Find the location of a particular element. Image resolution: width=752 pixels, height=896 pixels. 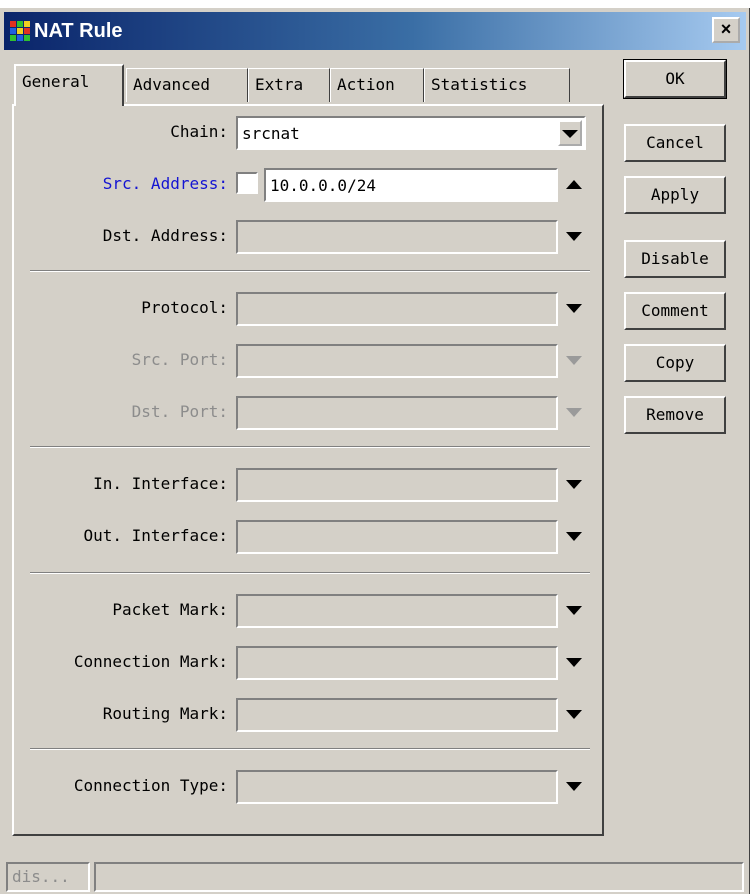

tab-general: General is located at coordinates (69, 85).